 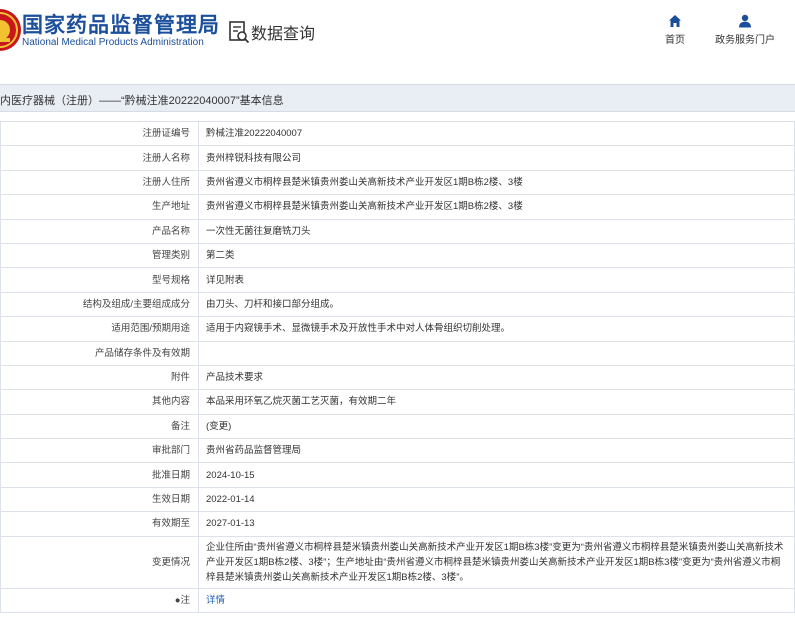 I want to click on table-row: 结构及组成/主要组成成分 由刀头、刀杆和接口部分组成。, so click(x=397, y=304).